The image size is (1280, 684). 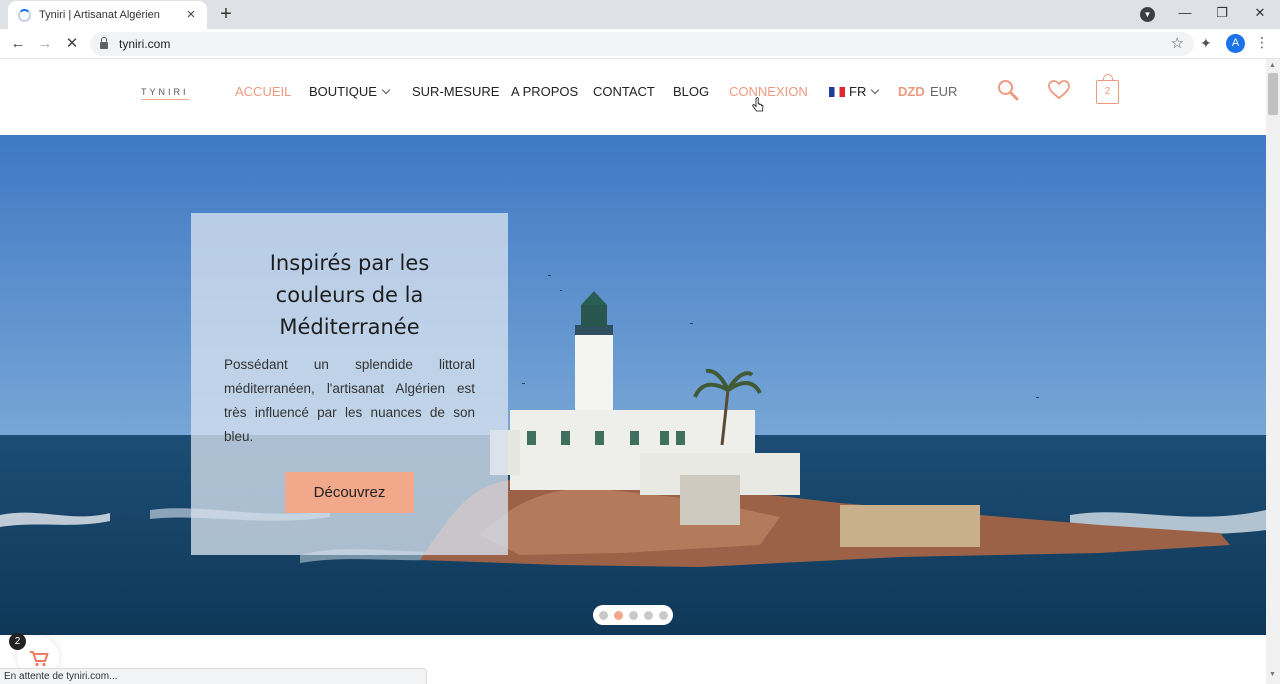 I want to click on scroll-up-arrow-icon: ▲, so click(x=1272, y=65).